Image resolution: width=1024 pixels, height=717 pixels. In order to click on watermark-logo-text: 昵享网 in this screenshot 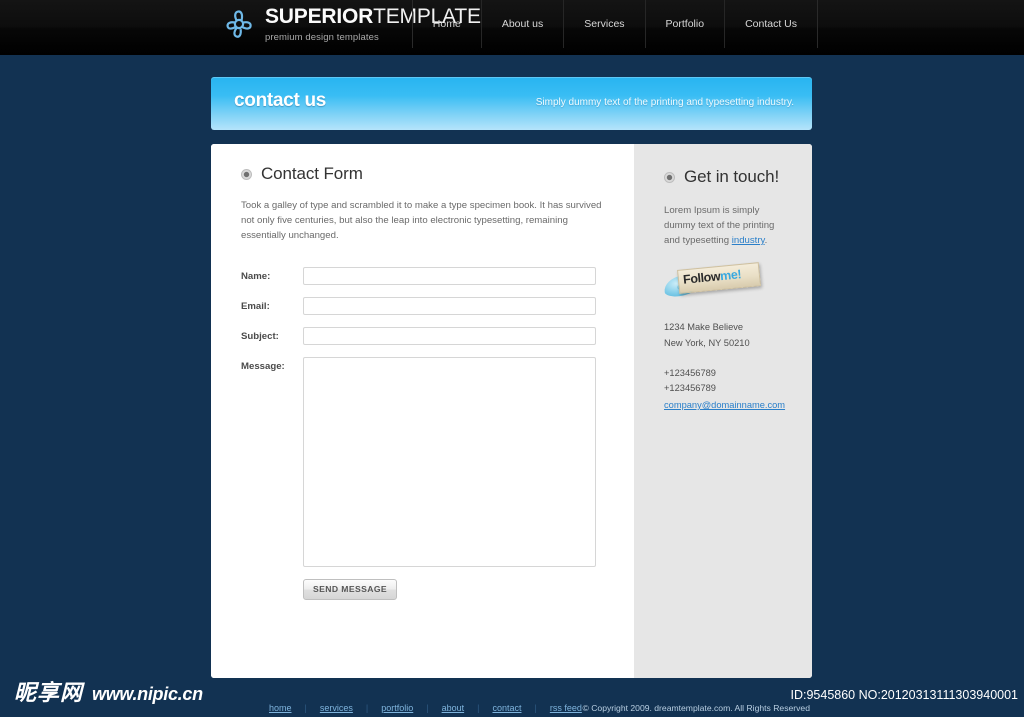, I will do `click(49, 693)`.